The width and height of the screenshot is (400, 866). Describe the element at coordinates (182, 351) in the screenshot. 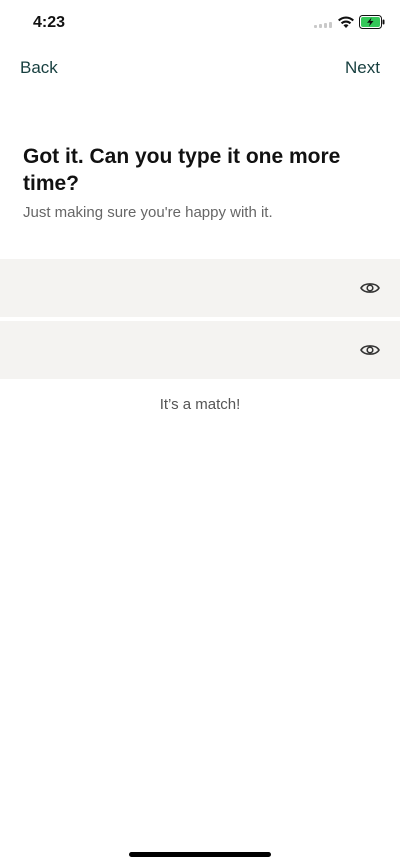

I see `confirm-password-input` at that location.